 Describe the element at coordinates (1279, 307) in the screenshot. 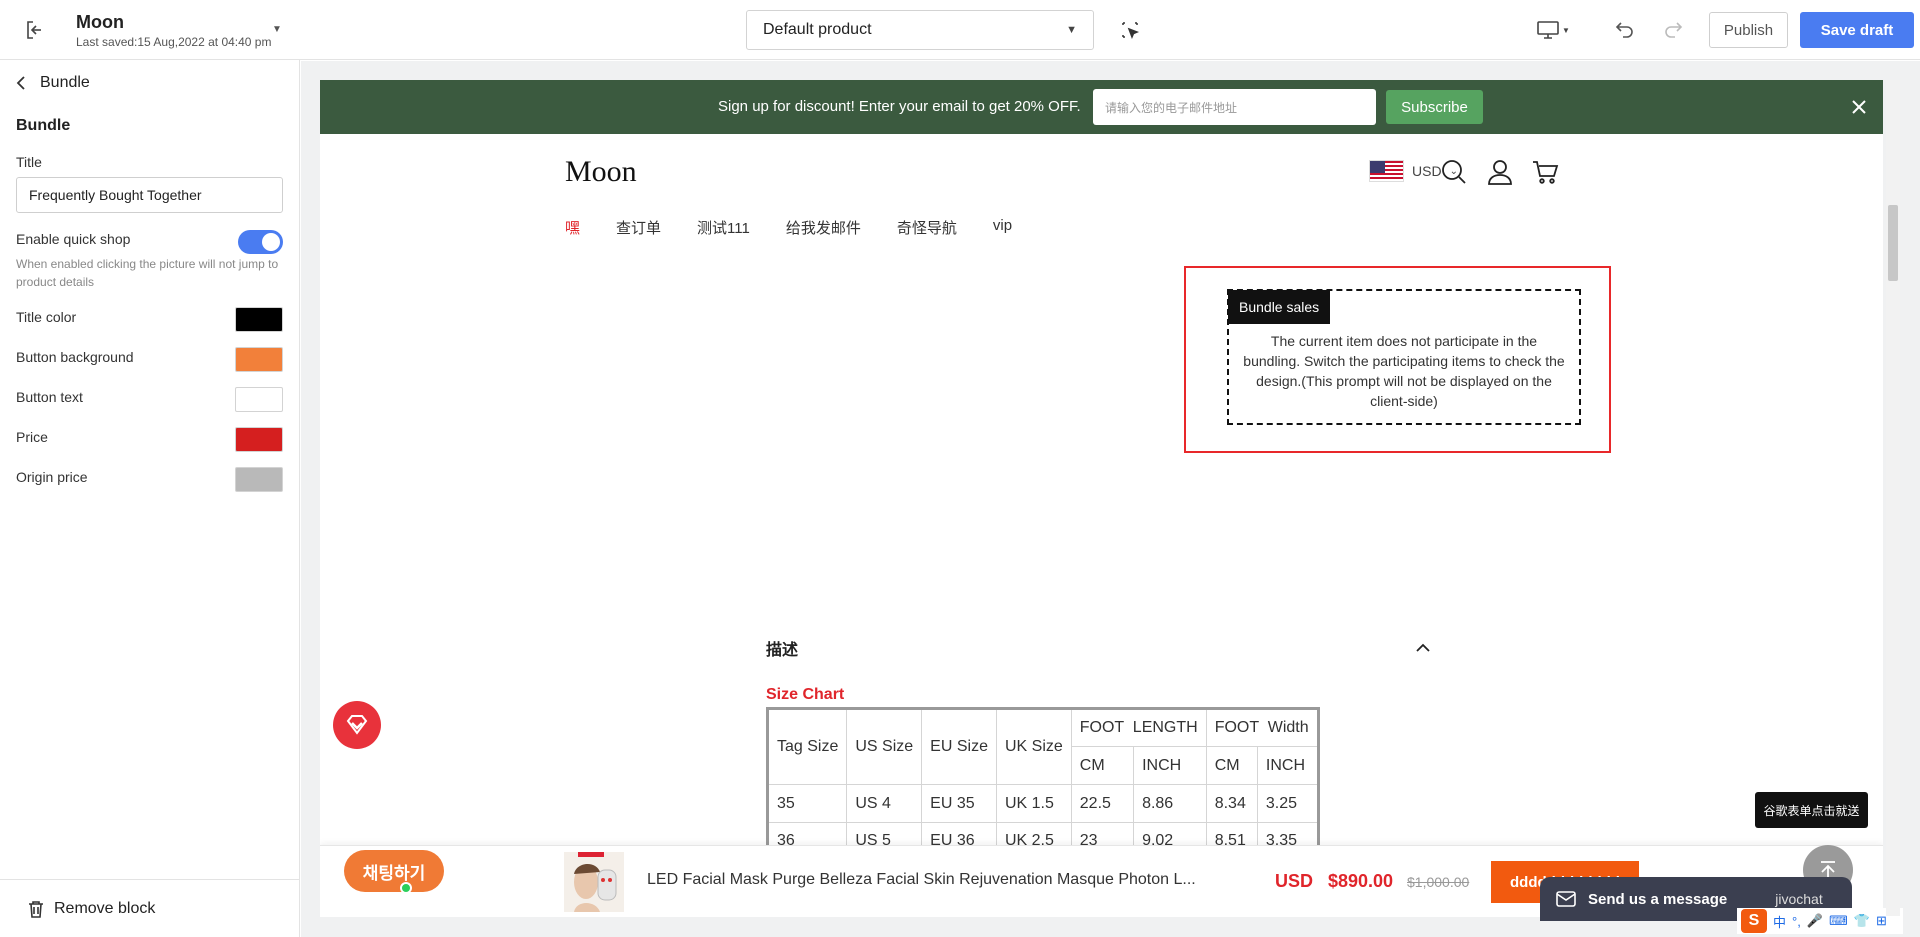

I see `bundle-tag: Bundle sales` at that location.